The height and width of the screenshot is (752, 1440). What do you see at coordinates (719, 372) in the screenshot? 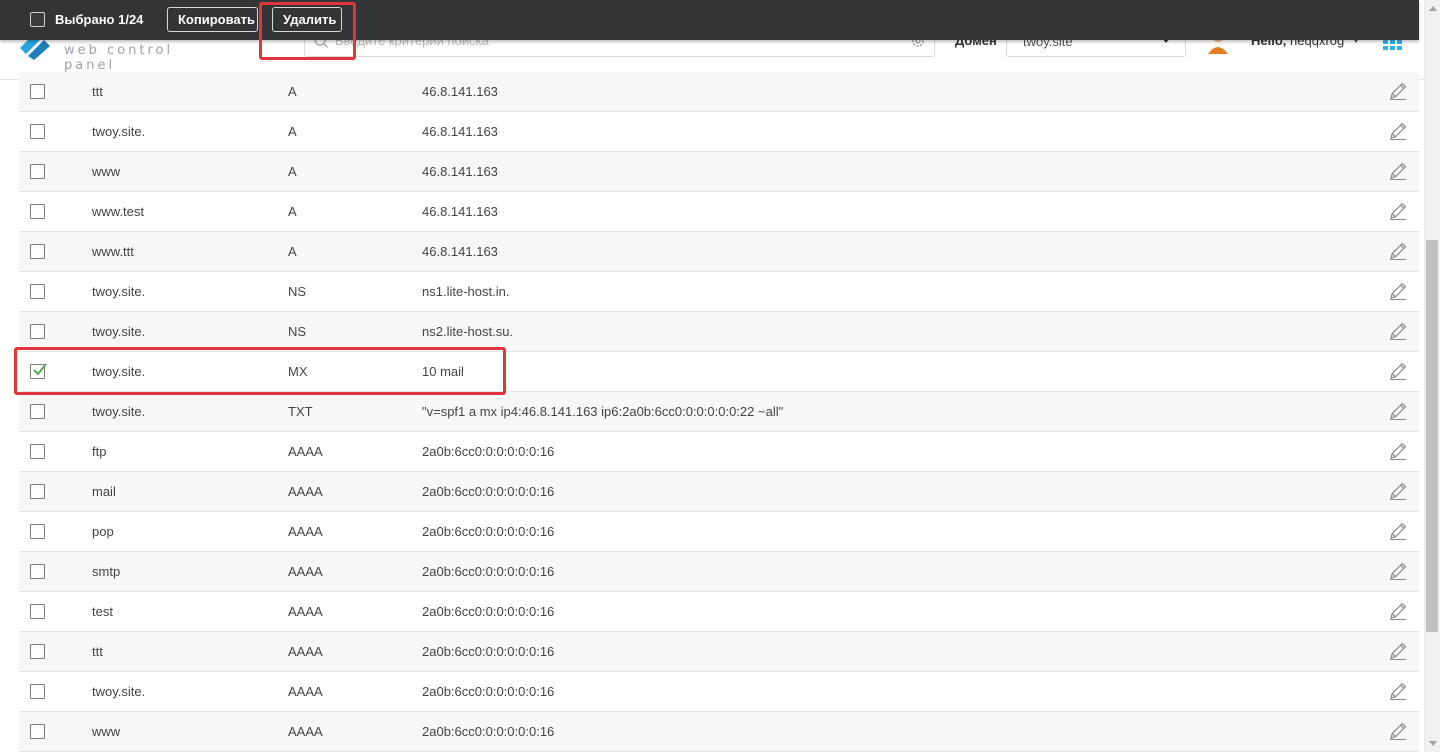
I see `table-row: twoy.site. MX 10 mail` at bounding box center [719, 372].